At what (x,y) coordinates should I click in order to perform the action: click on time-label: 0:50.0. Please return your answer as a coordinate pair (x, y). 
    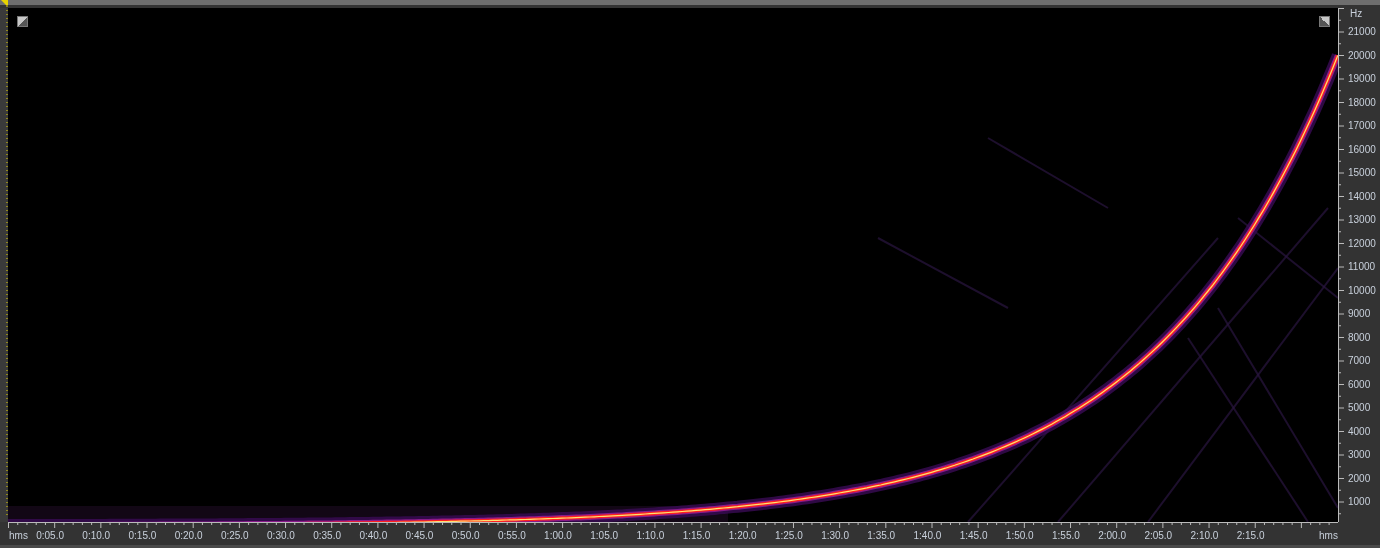
    Looking at the image, I should click on (465, 536).